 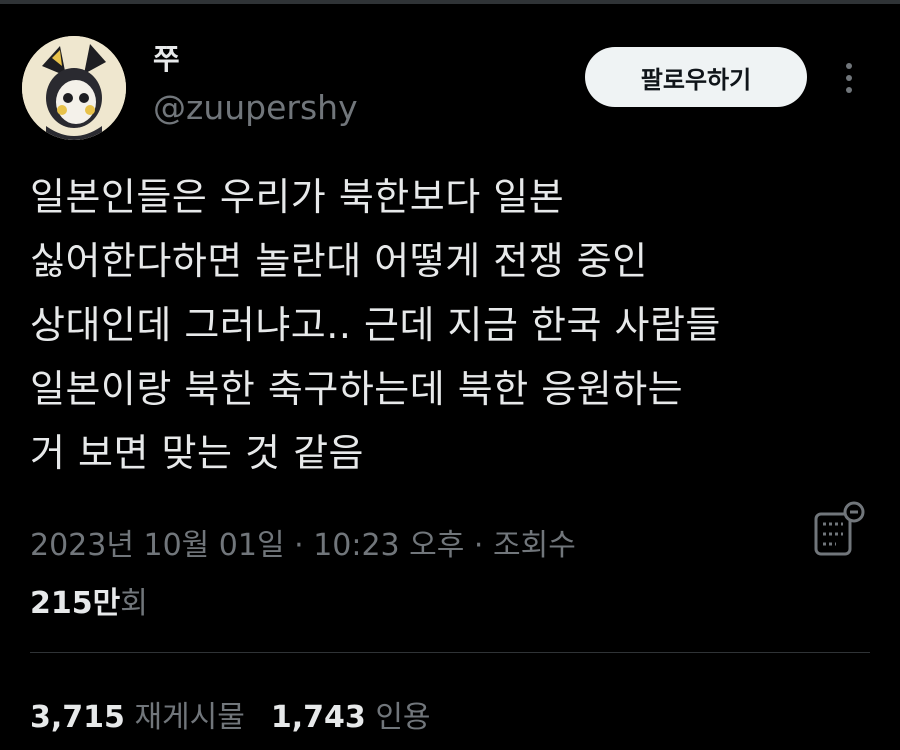 I want to click on views-count: 215만회, so click(x=89, y=600).